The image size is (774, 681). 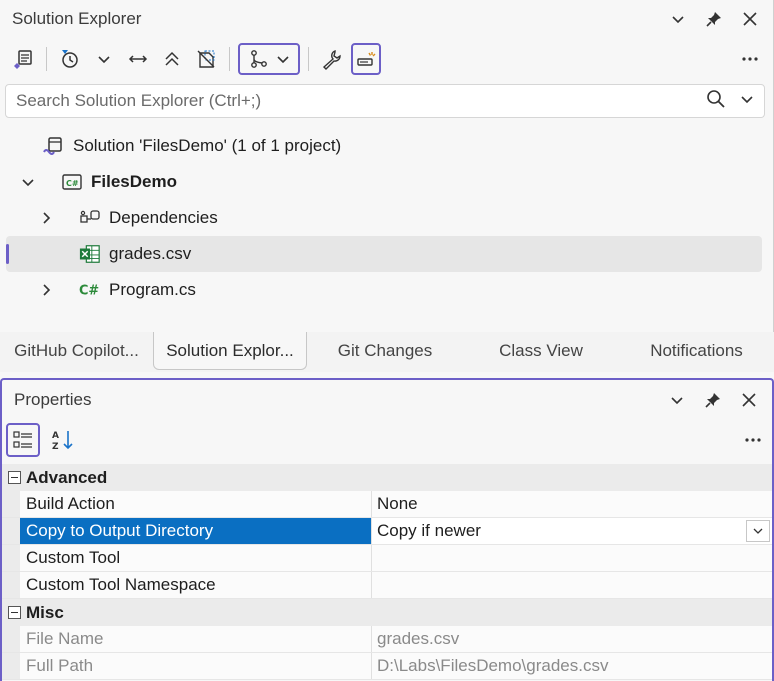 What do you see at coordinates (385, 182) in the screenshot?
I see `tree-item-project: C# FilesDemo` at bounding box center [385, 182].